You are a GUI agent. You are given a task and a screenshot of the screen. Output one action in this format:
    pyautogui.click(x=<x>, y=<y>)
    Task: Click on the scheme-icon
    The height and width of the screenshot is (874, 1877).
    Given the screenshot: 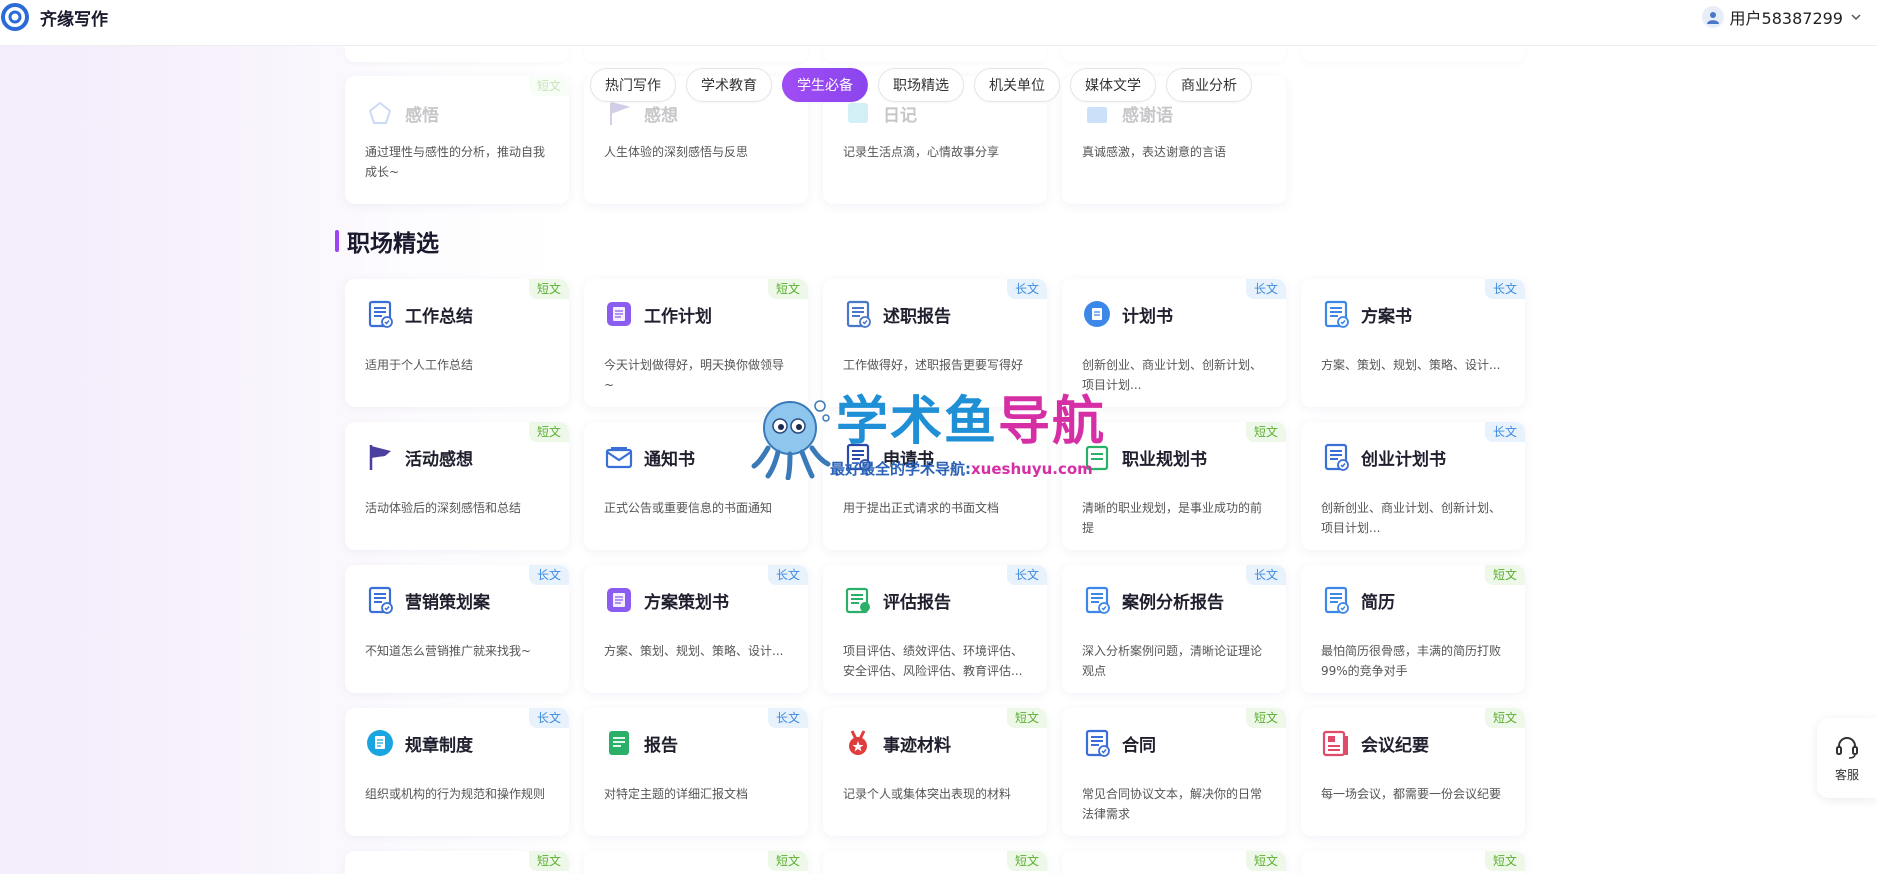 What is the action you would take?
    pyautogui.click(x=619, y=600)
    